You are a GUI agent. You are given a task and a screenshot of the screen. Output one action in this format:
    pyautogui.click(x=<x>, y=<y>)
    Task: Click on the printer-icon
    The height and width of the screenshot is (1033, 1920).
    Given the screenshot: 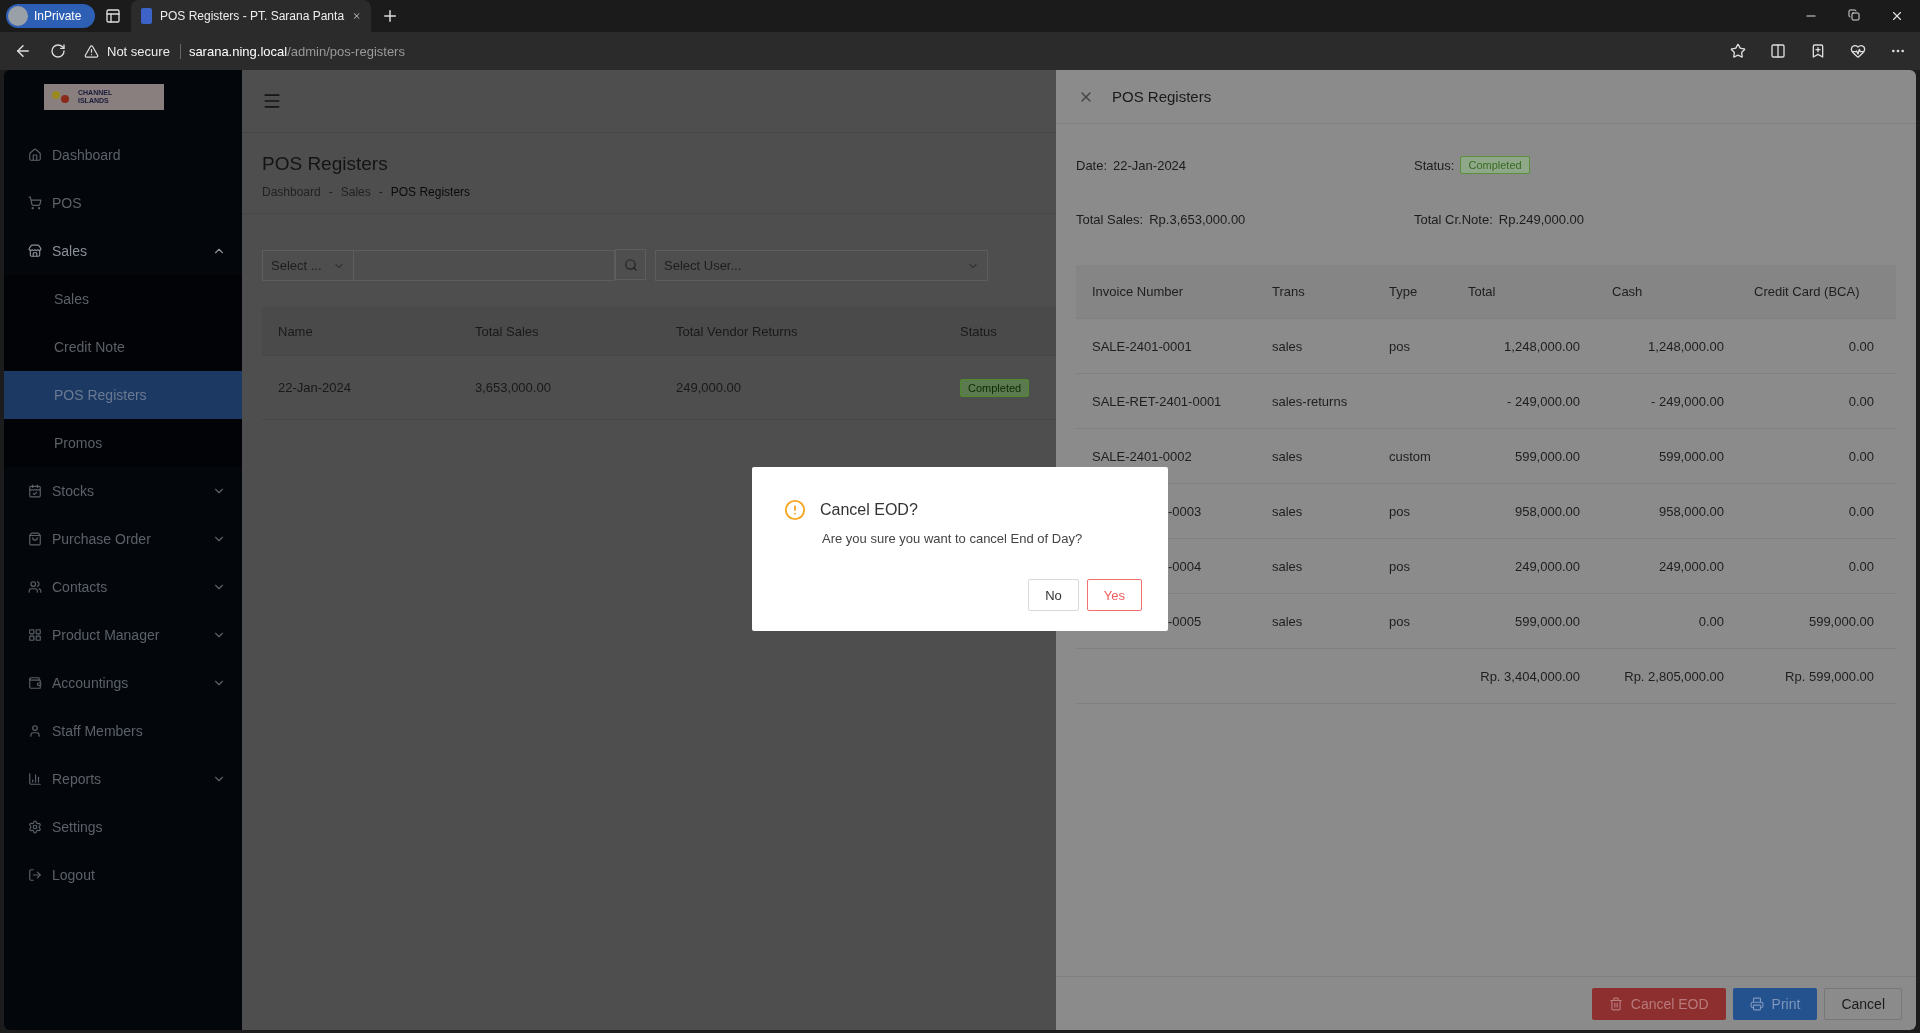 What is the action you would take?
    pyautogui.click(x=1756, y=1003)
    